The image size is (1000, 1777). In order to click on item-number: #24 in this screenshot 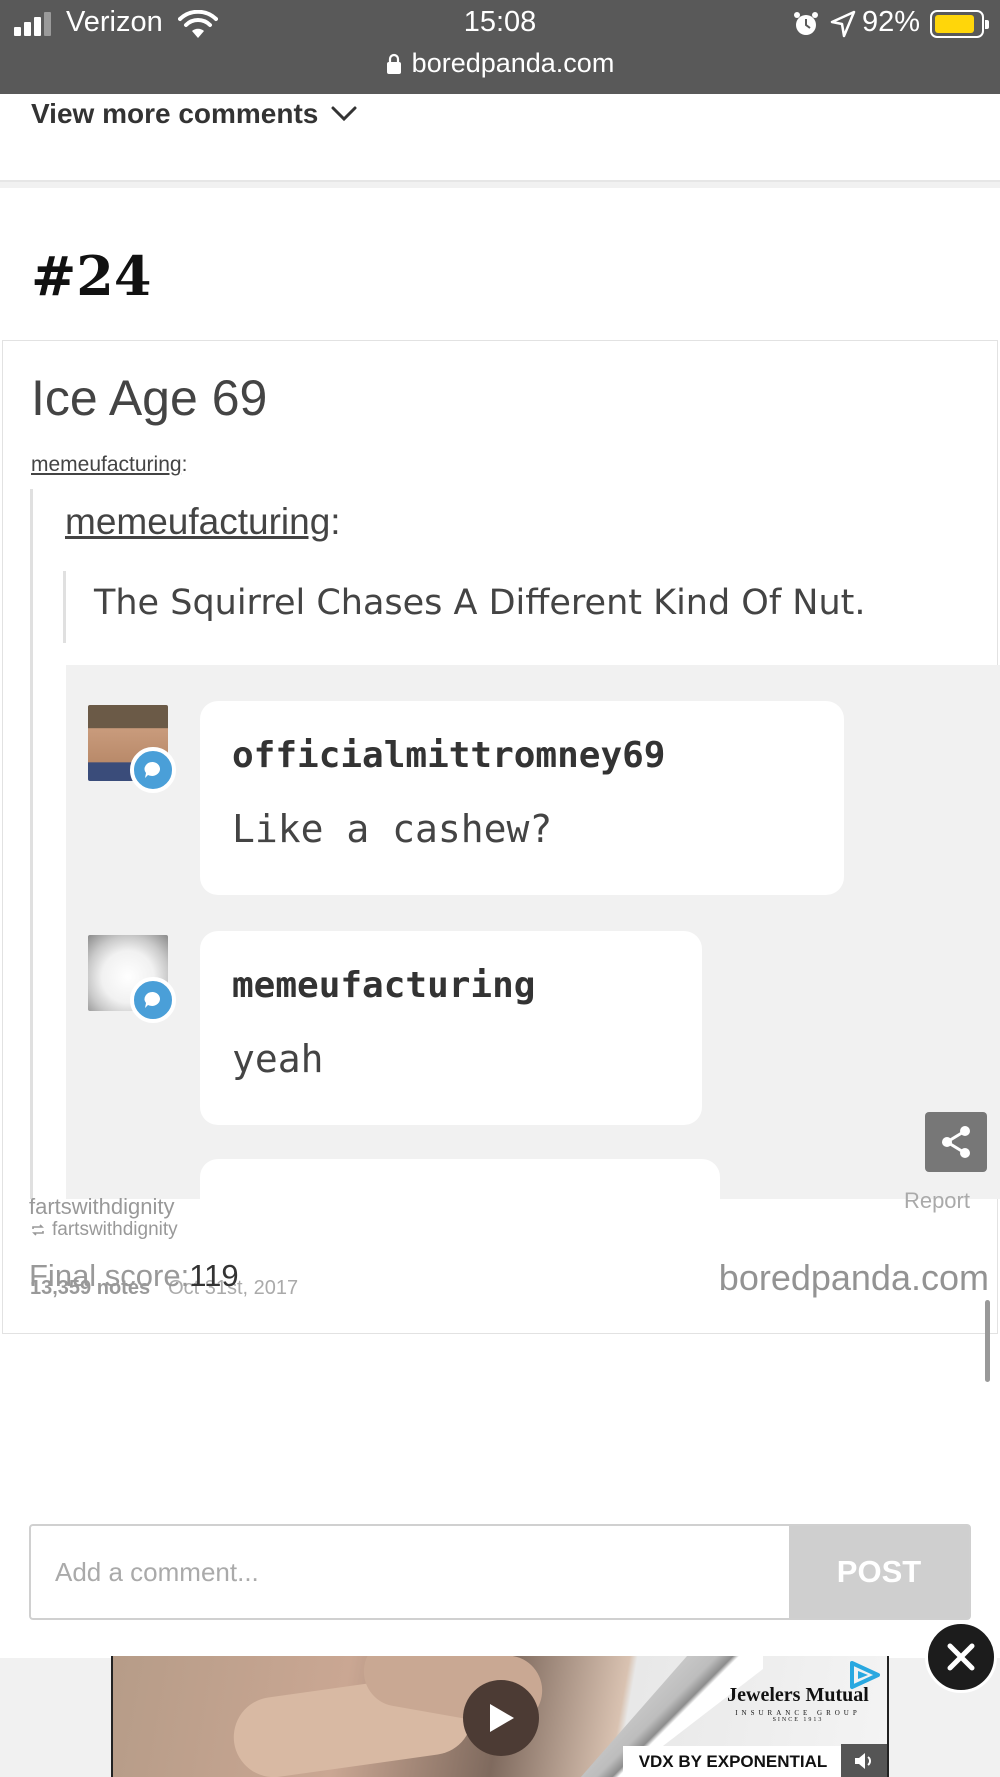, I will do `click(91, 276)`.